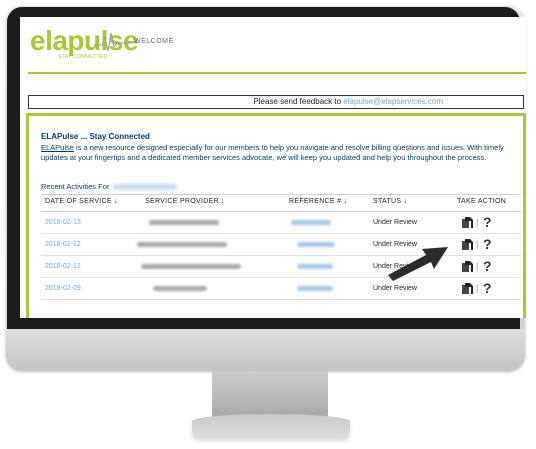 The image size is (536, 449). Describe the element at coordinates (63, 288) in the screenshot. I see `row-date: 2018-02-09` at that location.